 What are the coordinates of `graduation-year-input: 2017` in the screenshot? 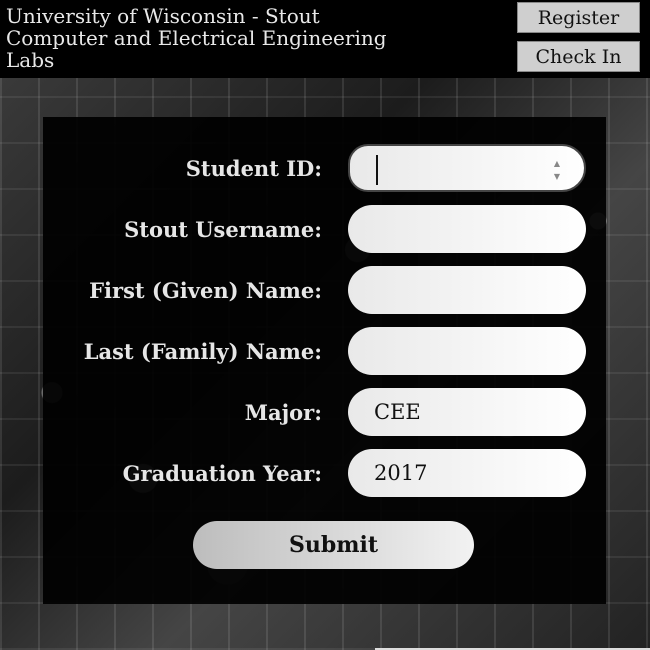 It's located at (467, 473).